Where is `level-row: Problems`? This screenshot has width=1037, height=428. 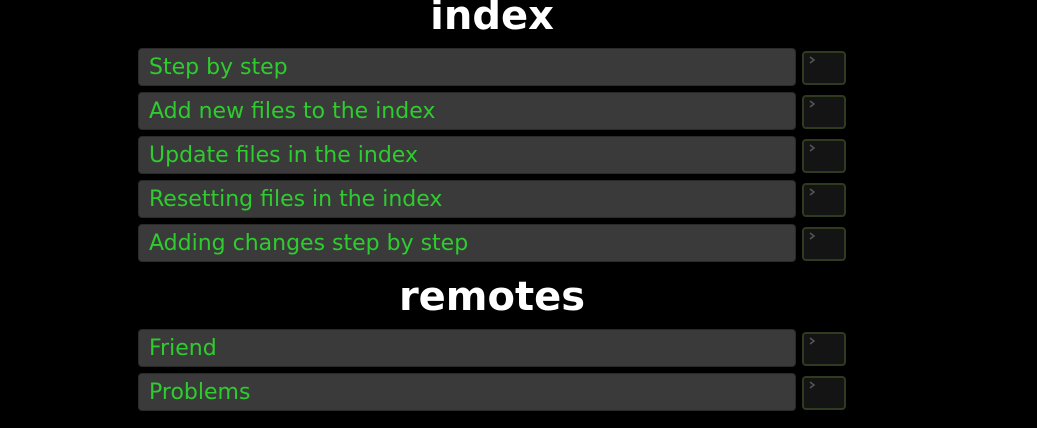
level-row: Problems is located at coordinates (492, 393).